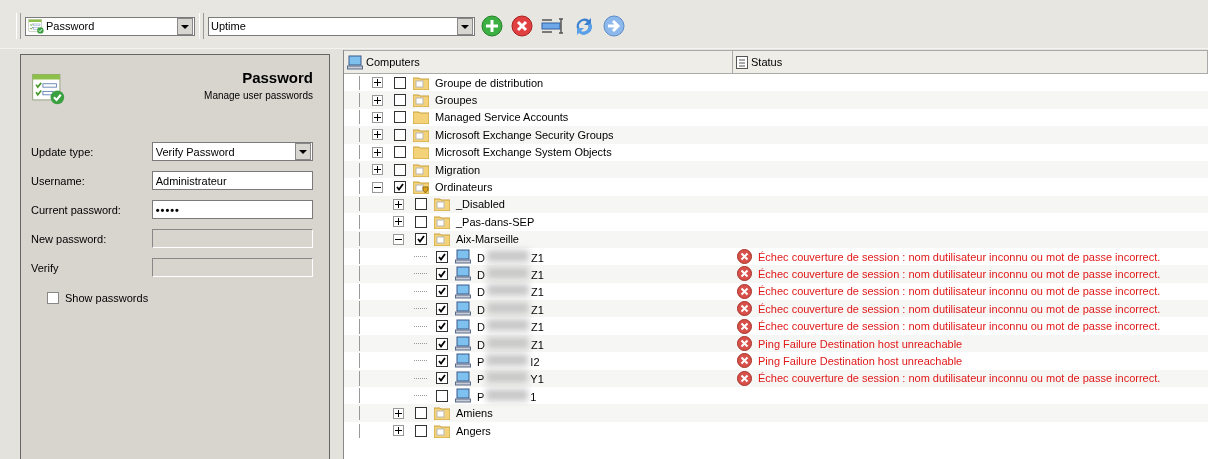  Describe the element at coordinates (258, 95) in the screenshot. I see `panel-subtitle: Manage user passwords` at that location.